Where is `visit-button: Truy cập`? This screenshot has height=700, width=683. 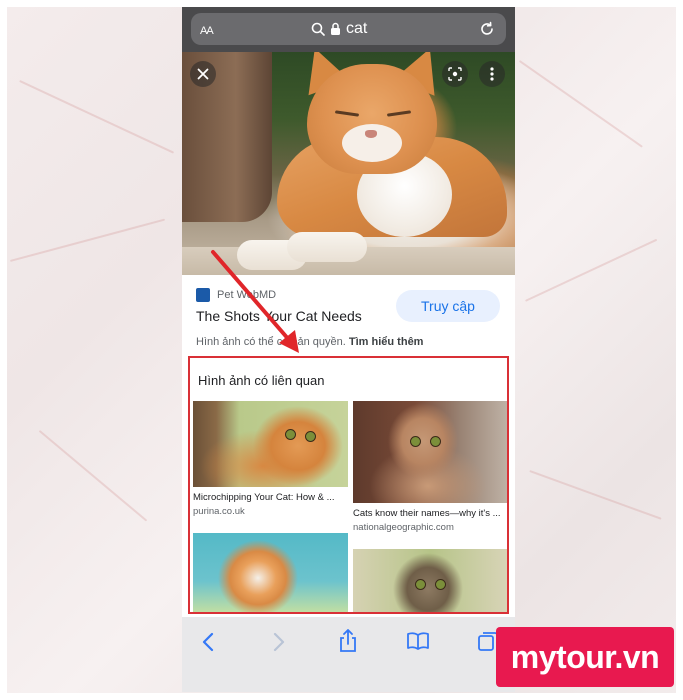 visit-button: Truy cập is located at coordinates (448, 306).